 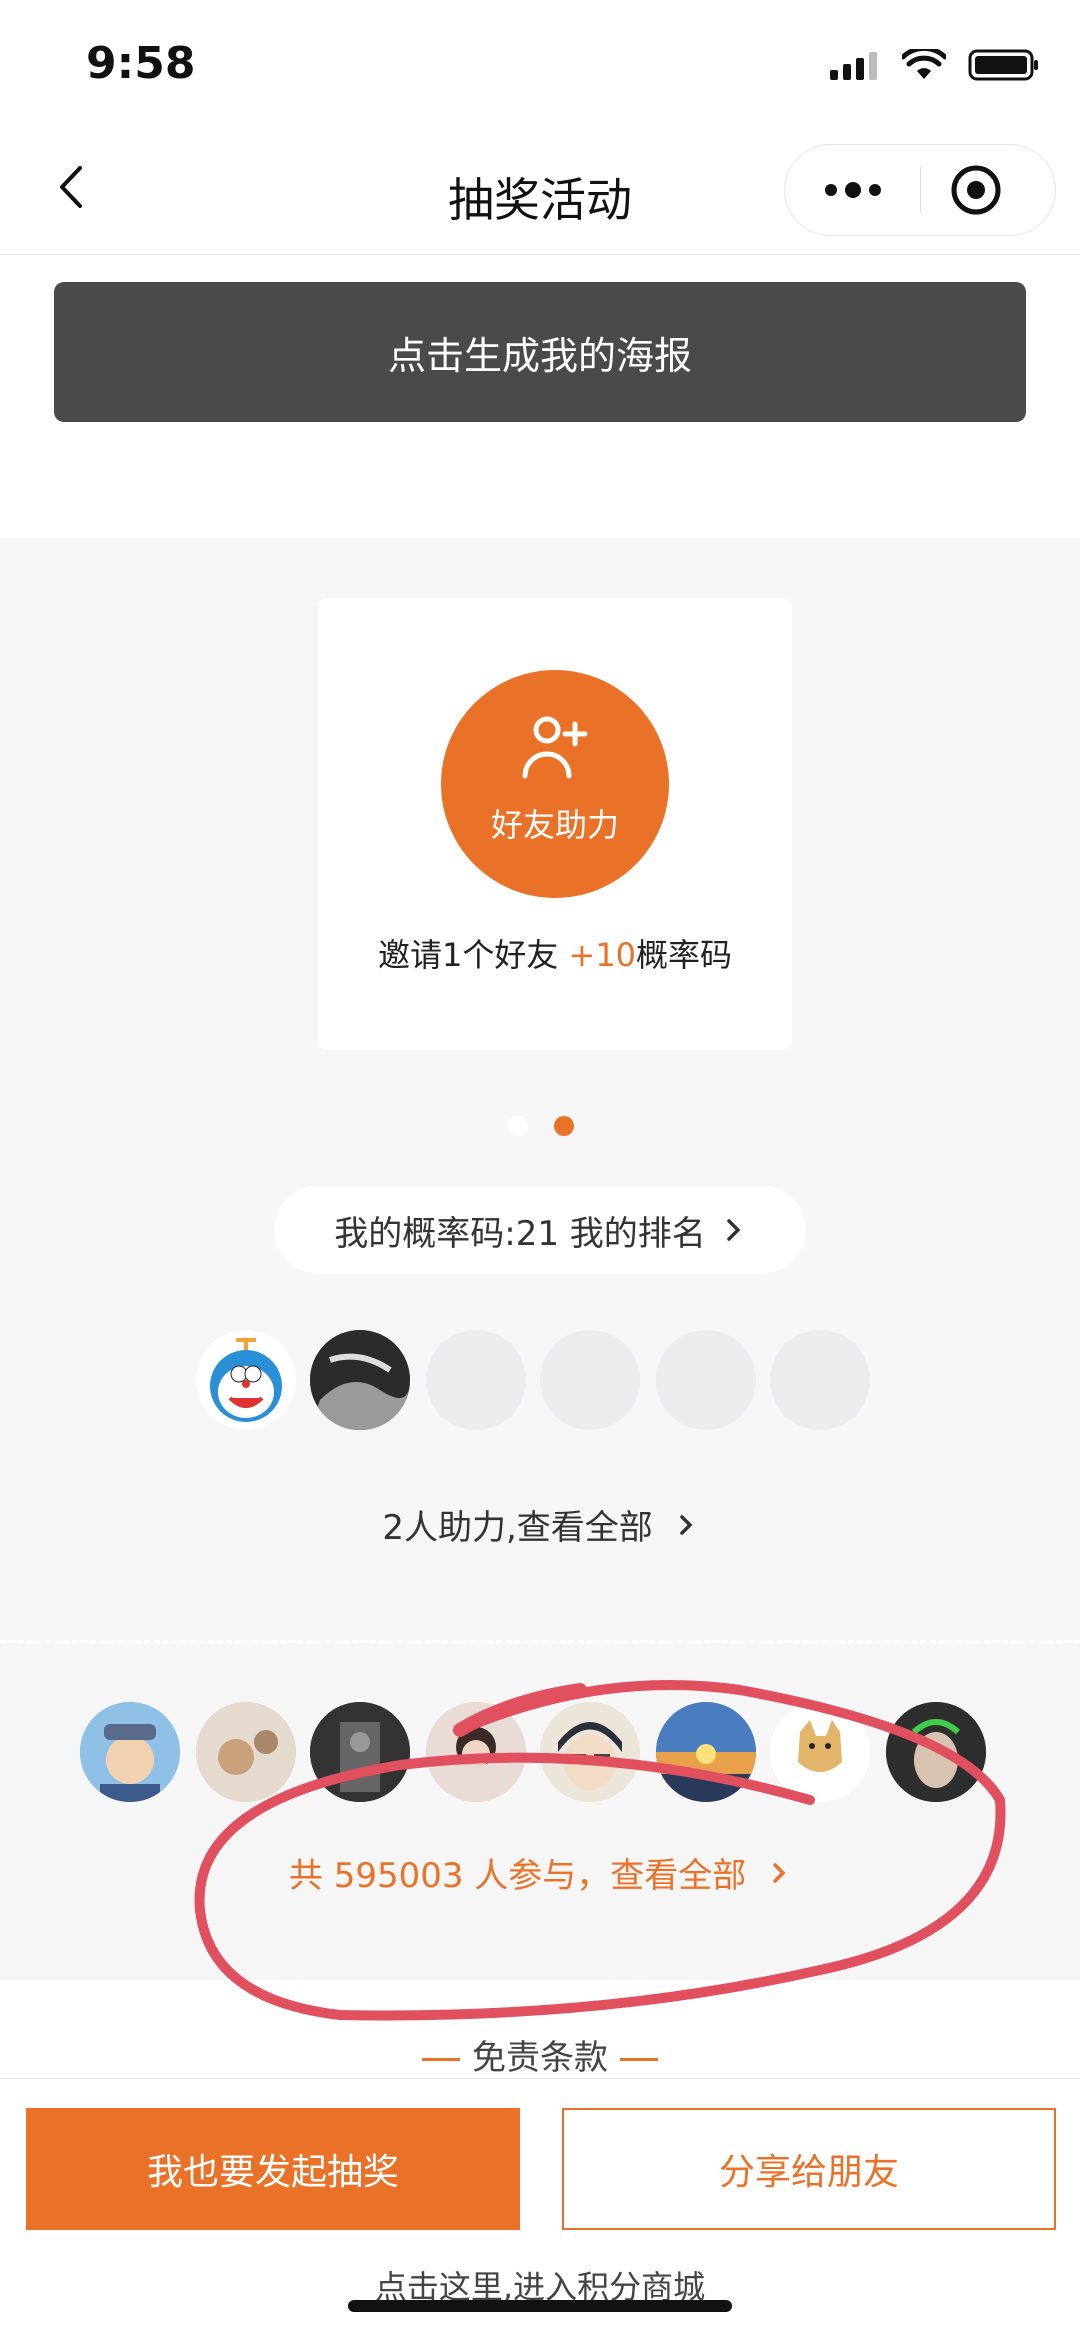 What do you see at coordinates (540, 1641) in the screenshot?
I see `section-divider` at bounding box center [540, 1641].